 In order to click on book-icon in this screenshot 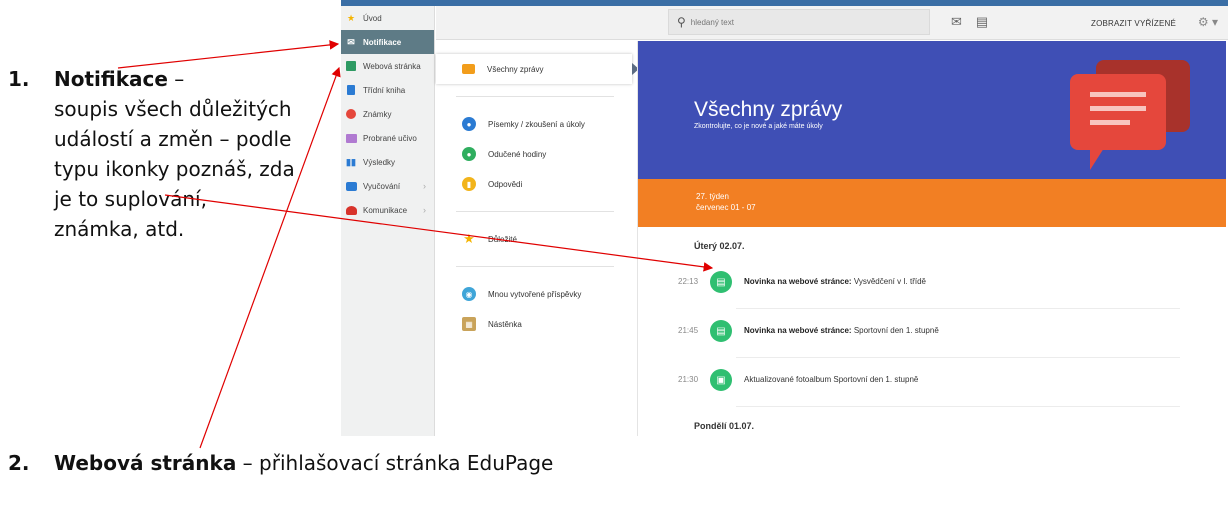, I will do `click(351, 90)`.